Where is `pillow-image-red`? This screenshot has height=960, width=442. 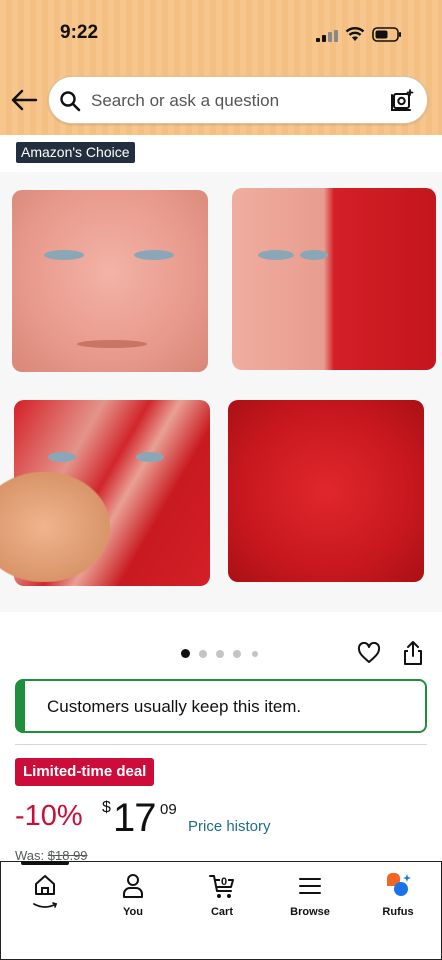
pillow-image-red is located at coordinates (326, 491).